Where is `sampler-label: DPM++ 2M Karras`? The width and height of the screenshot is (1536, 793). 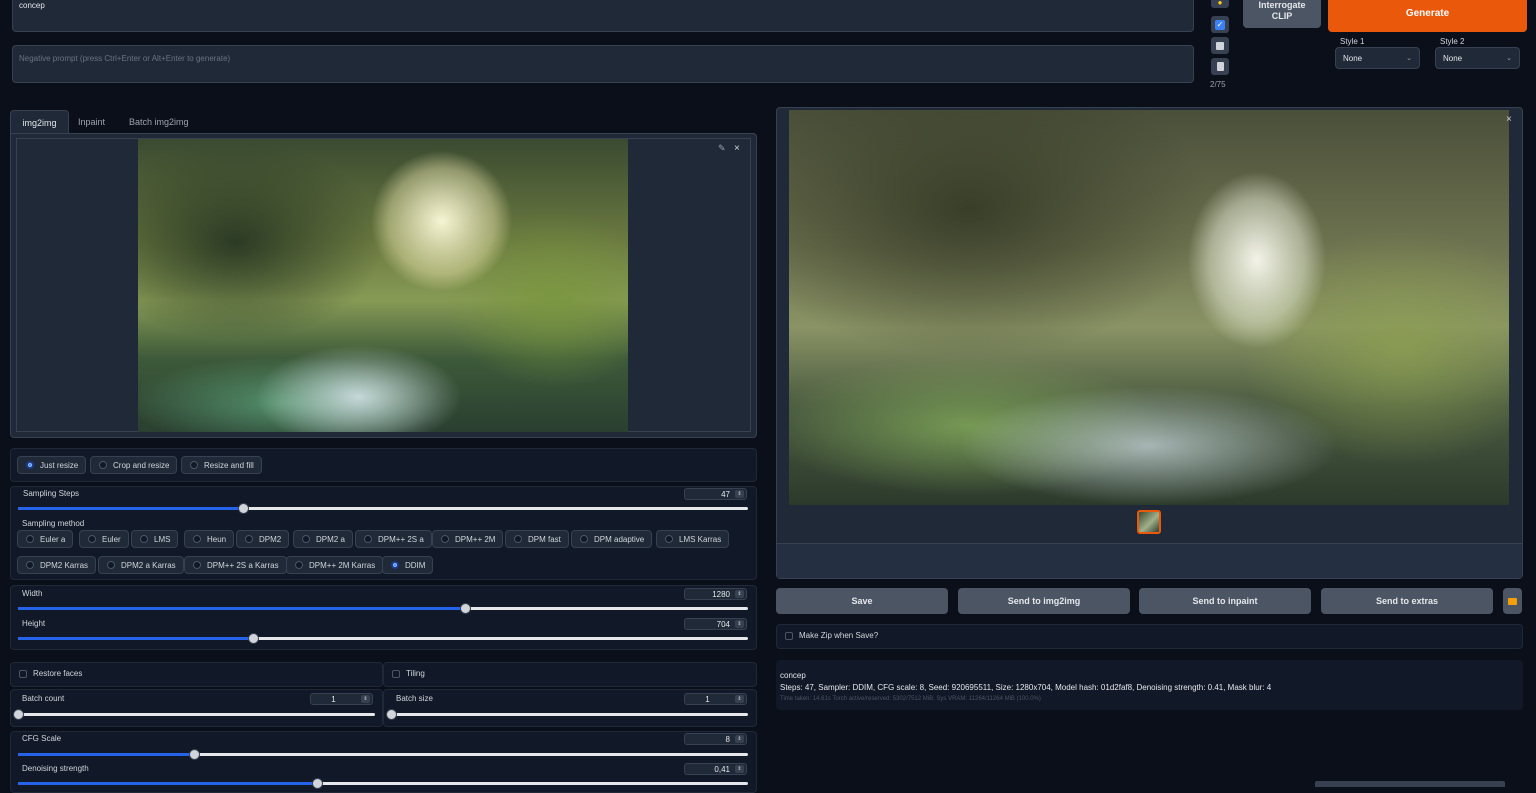
sampler-label: DPM++ 2M Karras is located at coordinates (342, 565).